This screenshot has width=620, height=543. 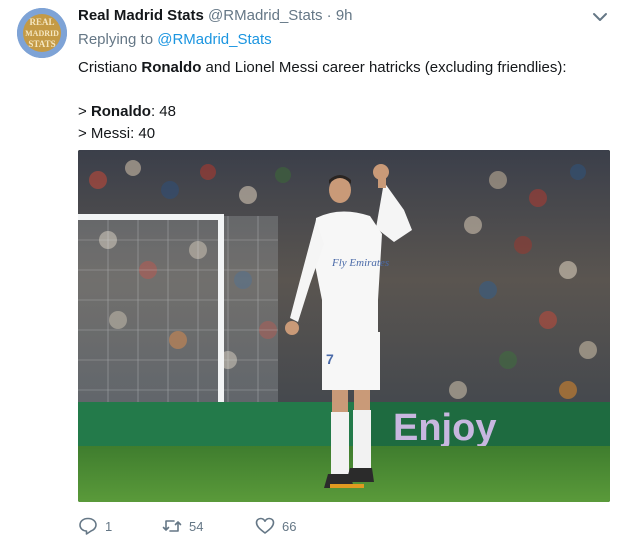 I want to click on replying-to: Replying to @RMadrid_Stats, so click(x=175, y=39).